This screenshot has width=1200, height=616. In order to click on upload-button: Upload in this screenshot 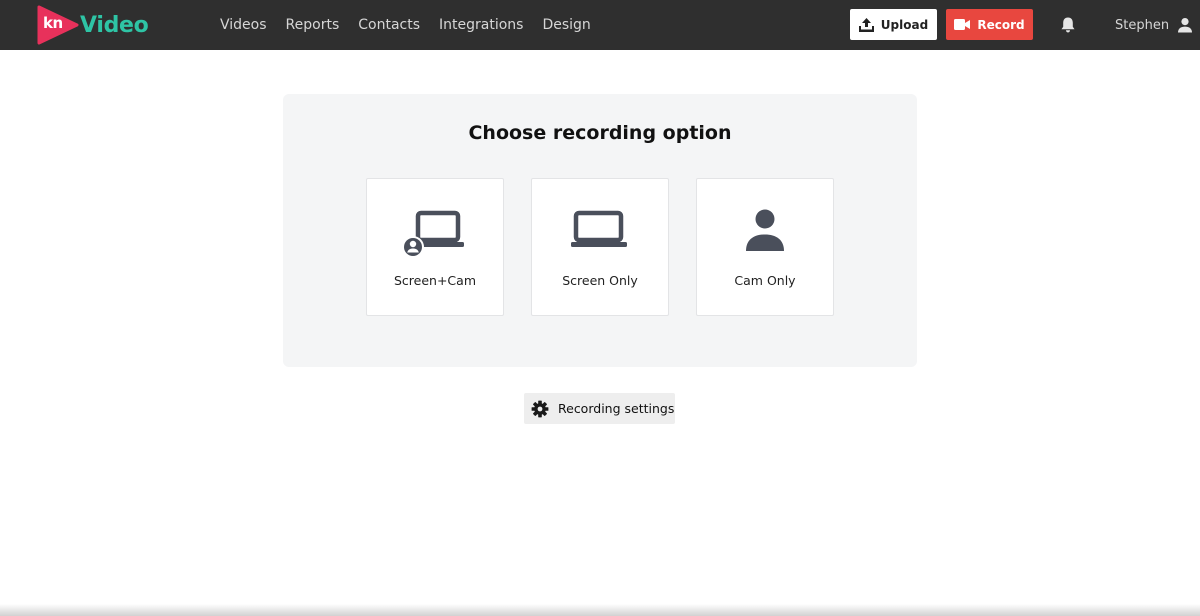, I will do `click(893, 24)`.